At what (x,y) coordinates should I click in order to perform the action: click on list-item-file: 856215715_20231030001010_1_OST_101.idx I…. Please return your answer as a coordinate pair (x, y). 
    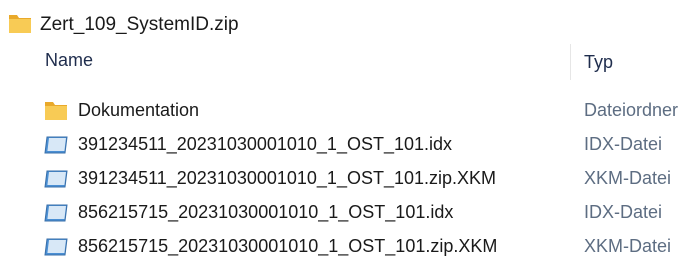
    Looking at the image, I should click on (348, 213).